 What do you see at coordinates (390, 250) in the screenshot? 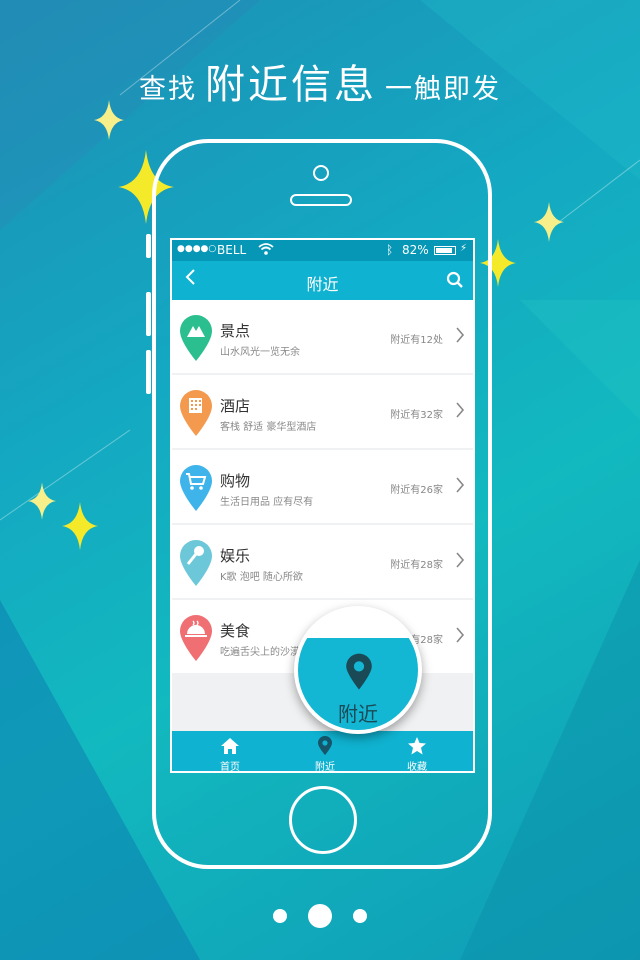
I see `bluetooth-icon: ᛒ` at bounding box center [390, 250].